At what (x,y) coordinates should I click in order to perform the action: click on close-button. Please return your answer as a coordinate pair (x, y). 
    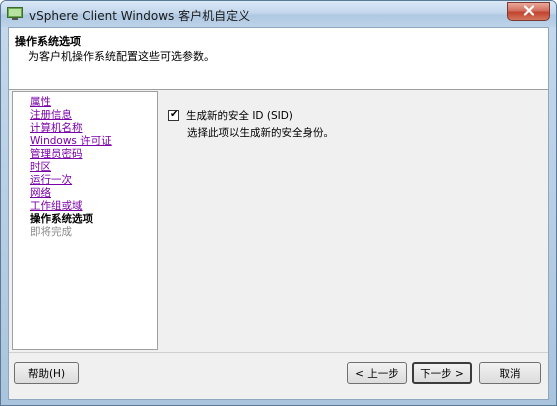
    Looking at the image, I should click on (528, 11).